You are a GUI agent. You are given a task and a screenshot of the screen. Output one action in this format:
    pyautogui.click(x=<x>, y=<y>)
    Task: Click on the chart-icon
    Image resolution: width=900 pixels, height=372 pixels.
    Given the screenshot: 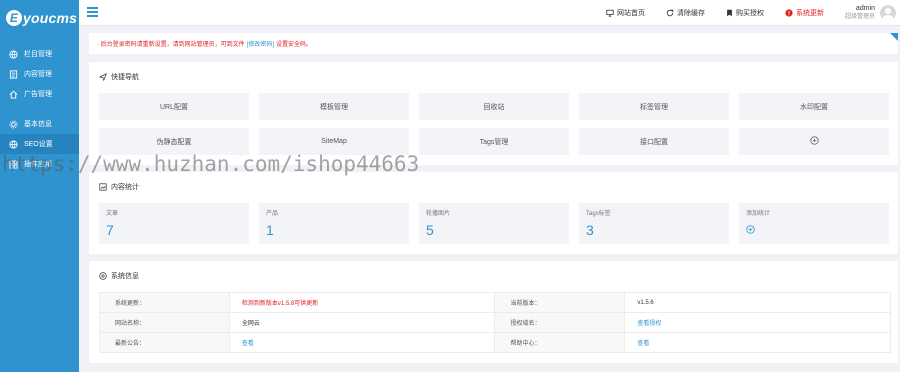 What is the action you would take?
    pyautogui.click(x=103, y=187)
    